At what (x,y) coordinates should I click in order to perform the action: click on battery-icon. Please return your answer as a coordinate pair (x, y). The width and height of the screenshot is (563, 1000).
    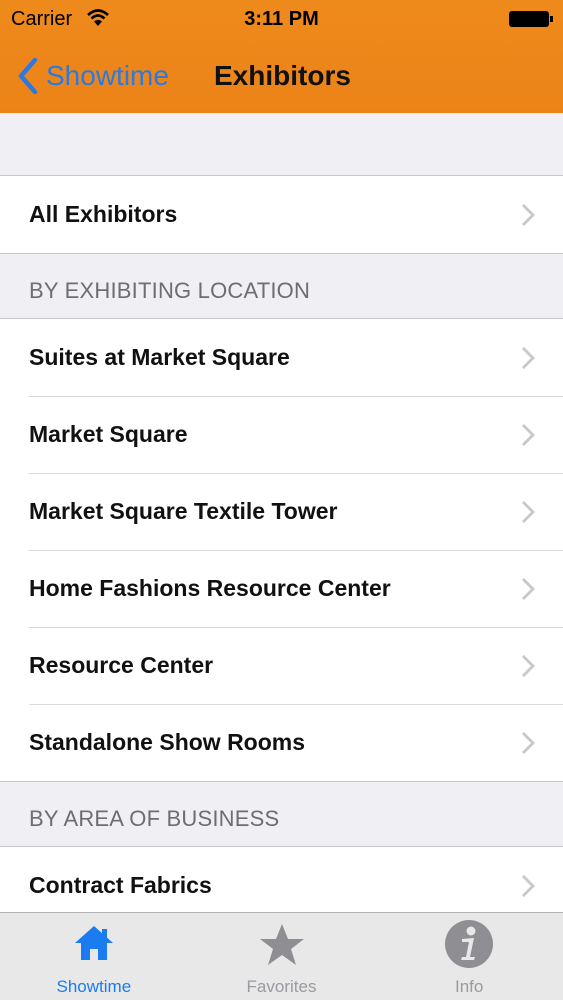
    Looking at the image, I should click on (531, 19).